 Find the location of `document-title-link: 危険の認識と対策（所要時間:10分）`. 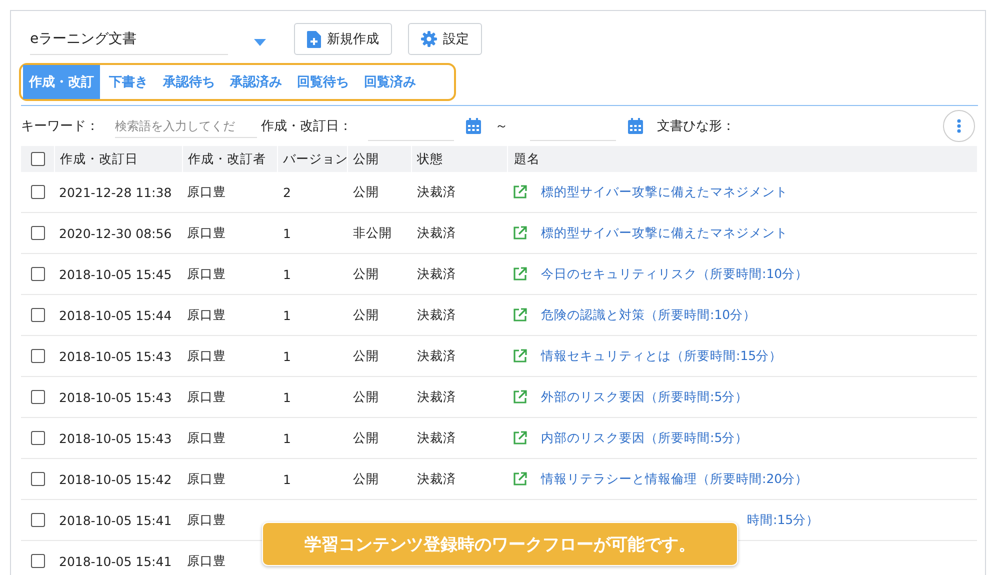

document-title-link: 危険の認識と対策（所要時間:10分） is located at coordinates (648, 315).